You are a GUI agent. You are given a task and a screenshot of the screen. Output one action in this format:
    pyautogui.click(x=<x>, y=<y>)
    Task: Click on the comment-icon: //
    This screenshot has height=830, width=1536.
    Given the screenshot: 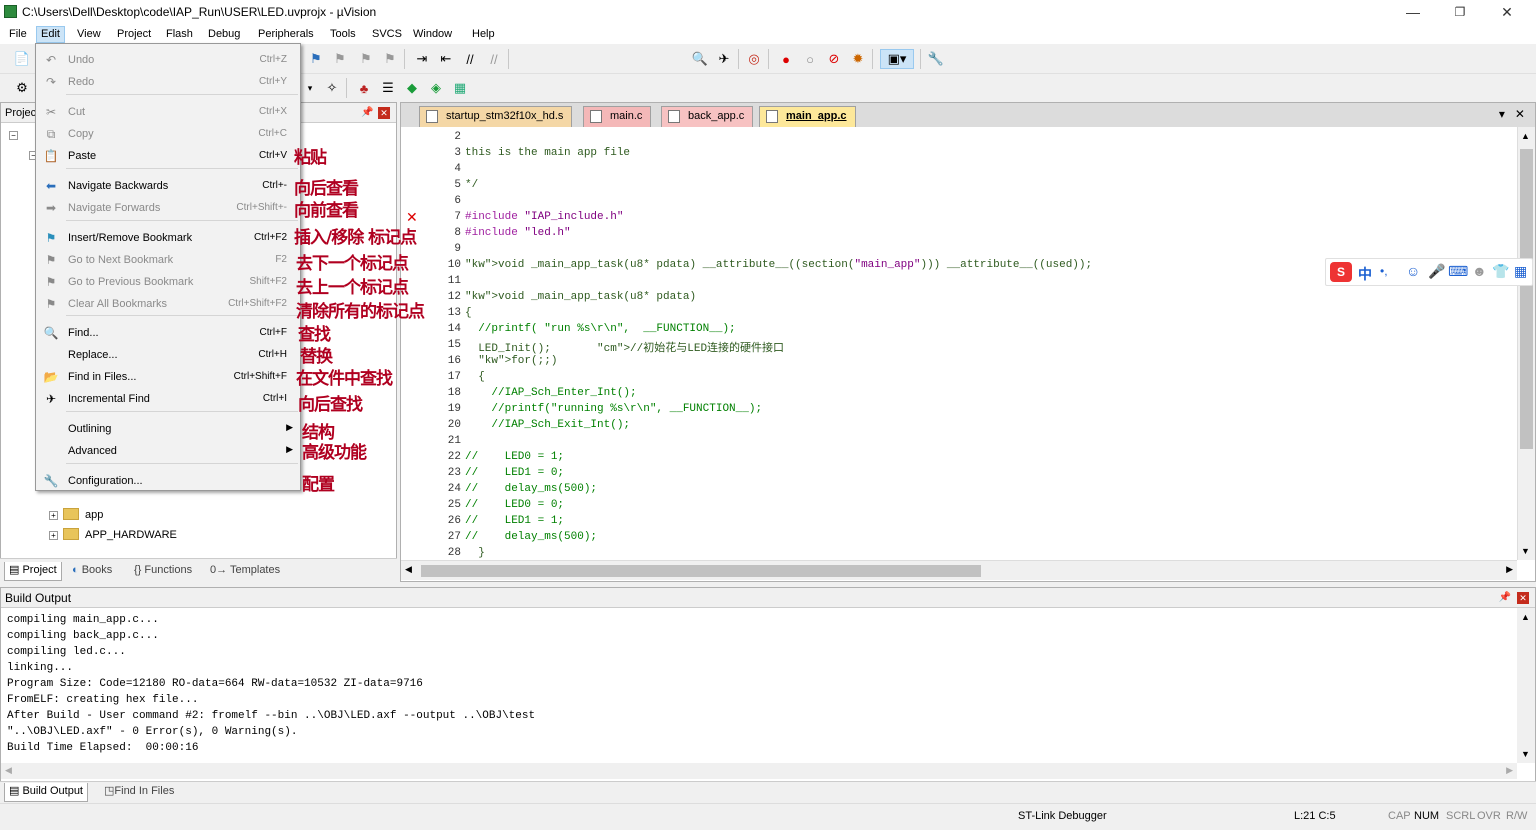 What is the action you would take?
    pyautogui.click(x=470, y=59)
    